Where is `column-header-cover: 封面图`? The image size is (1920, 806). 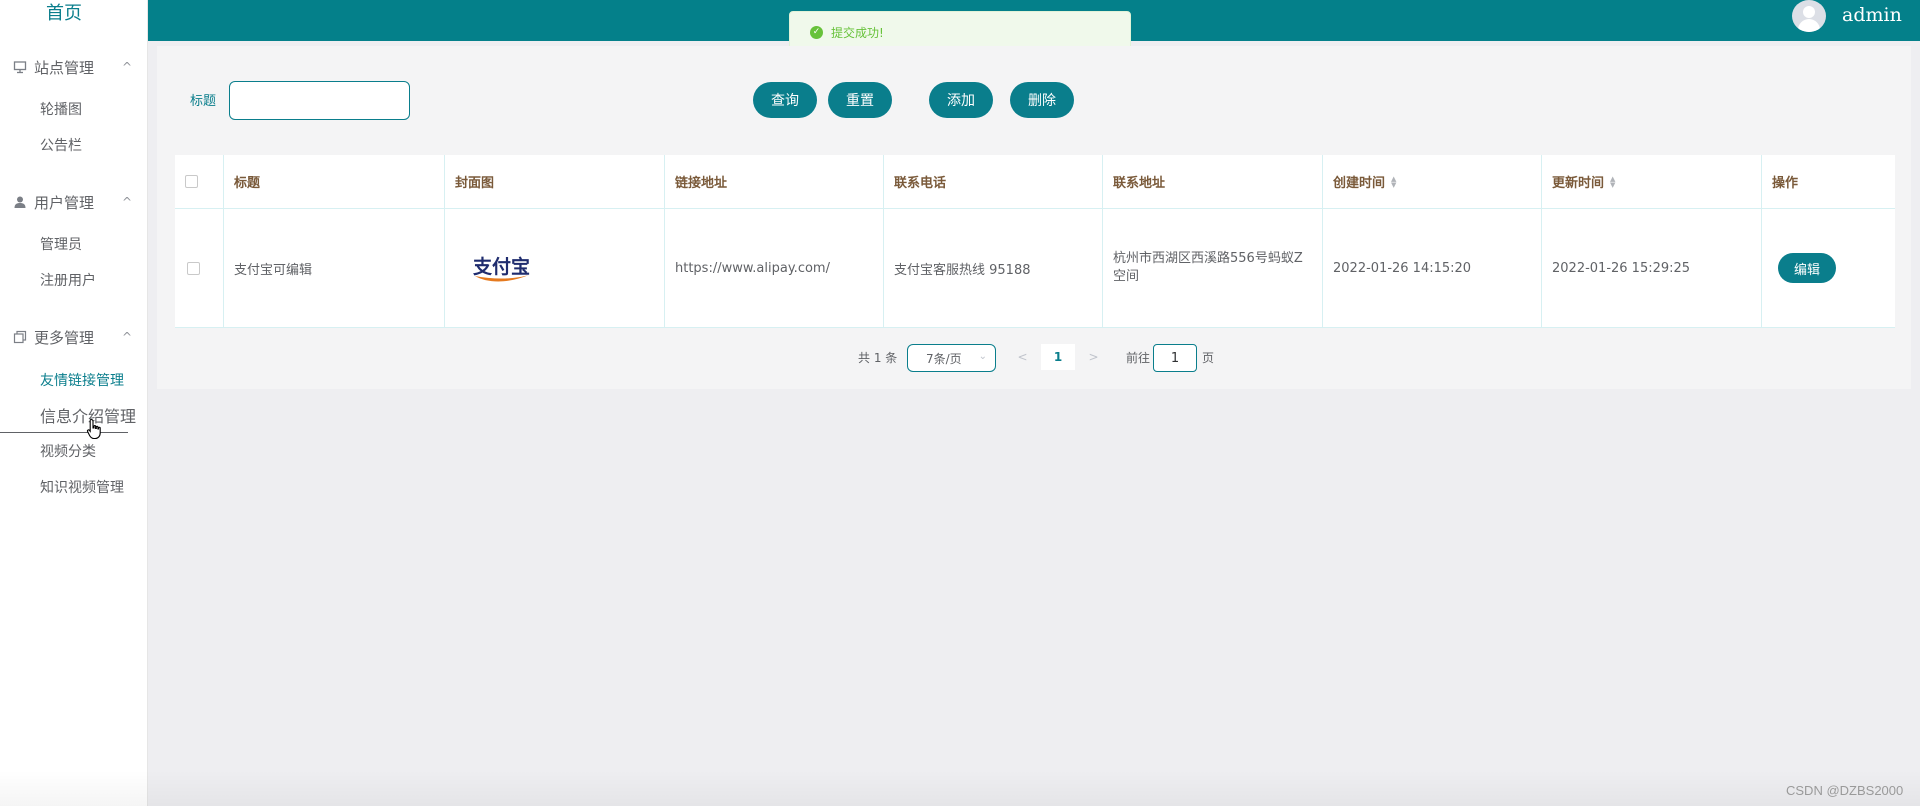
column-header-cover: 封面图 is located at coordinates (555, 182).